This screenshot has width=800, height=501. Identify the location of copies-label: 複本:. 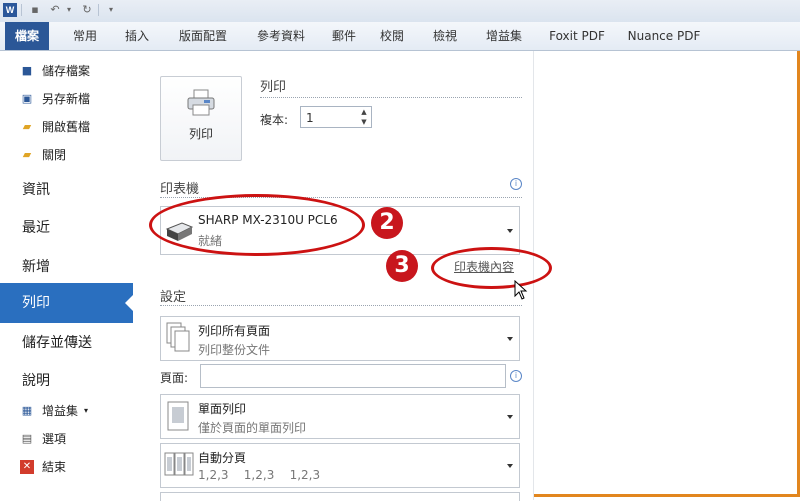
(274, 120).